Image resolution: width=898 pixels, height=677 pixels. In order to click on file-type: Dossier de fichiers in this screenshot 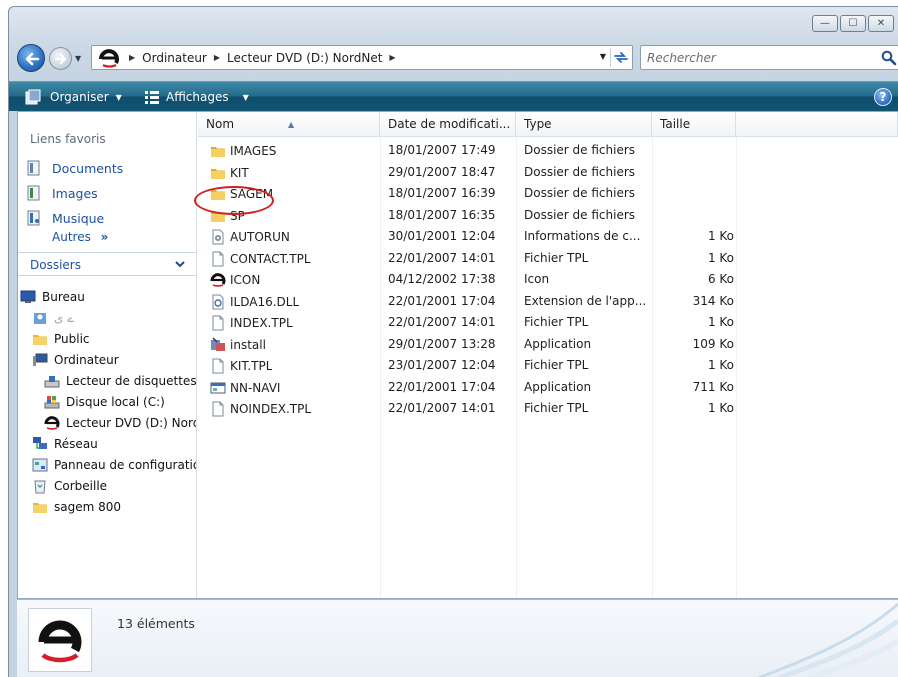, I will do `click(580, 150)`.